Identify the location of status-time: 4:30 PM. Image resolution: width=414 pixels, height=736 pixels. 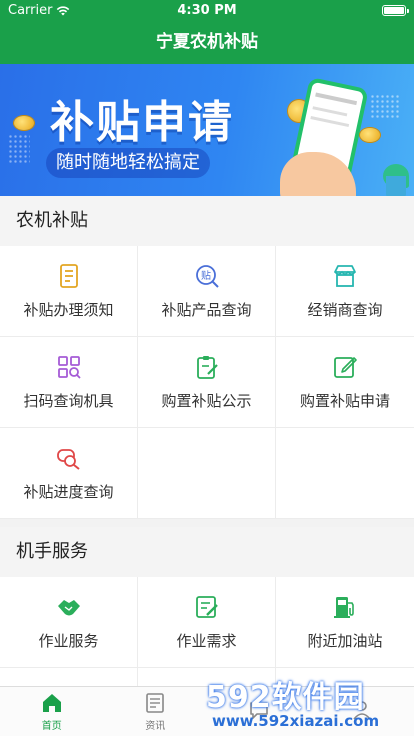
(207, 10).